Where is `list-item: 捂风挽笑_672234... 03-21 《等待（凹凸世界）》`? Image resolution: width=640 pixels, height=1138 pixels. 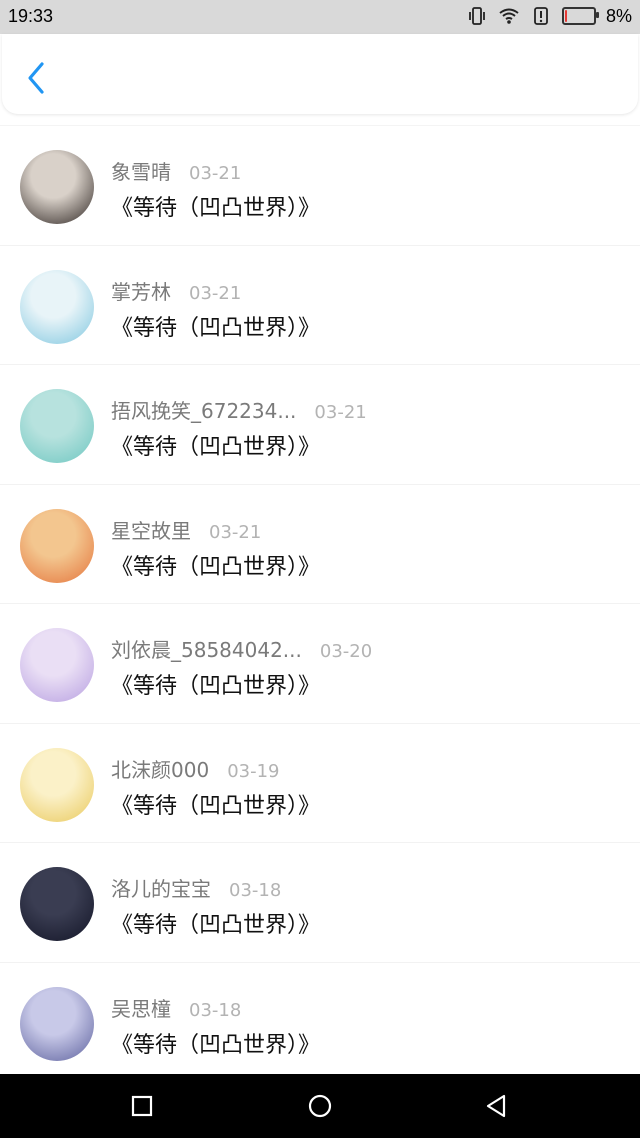 list-item: 捂风挽笑_672234... 03-21 《等待（凹凸世界）》 is located at coordinates (320, 424).